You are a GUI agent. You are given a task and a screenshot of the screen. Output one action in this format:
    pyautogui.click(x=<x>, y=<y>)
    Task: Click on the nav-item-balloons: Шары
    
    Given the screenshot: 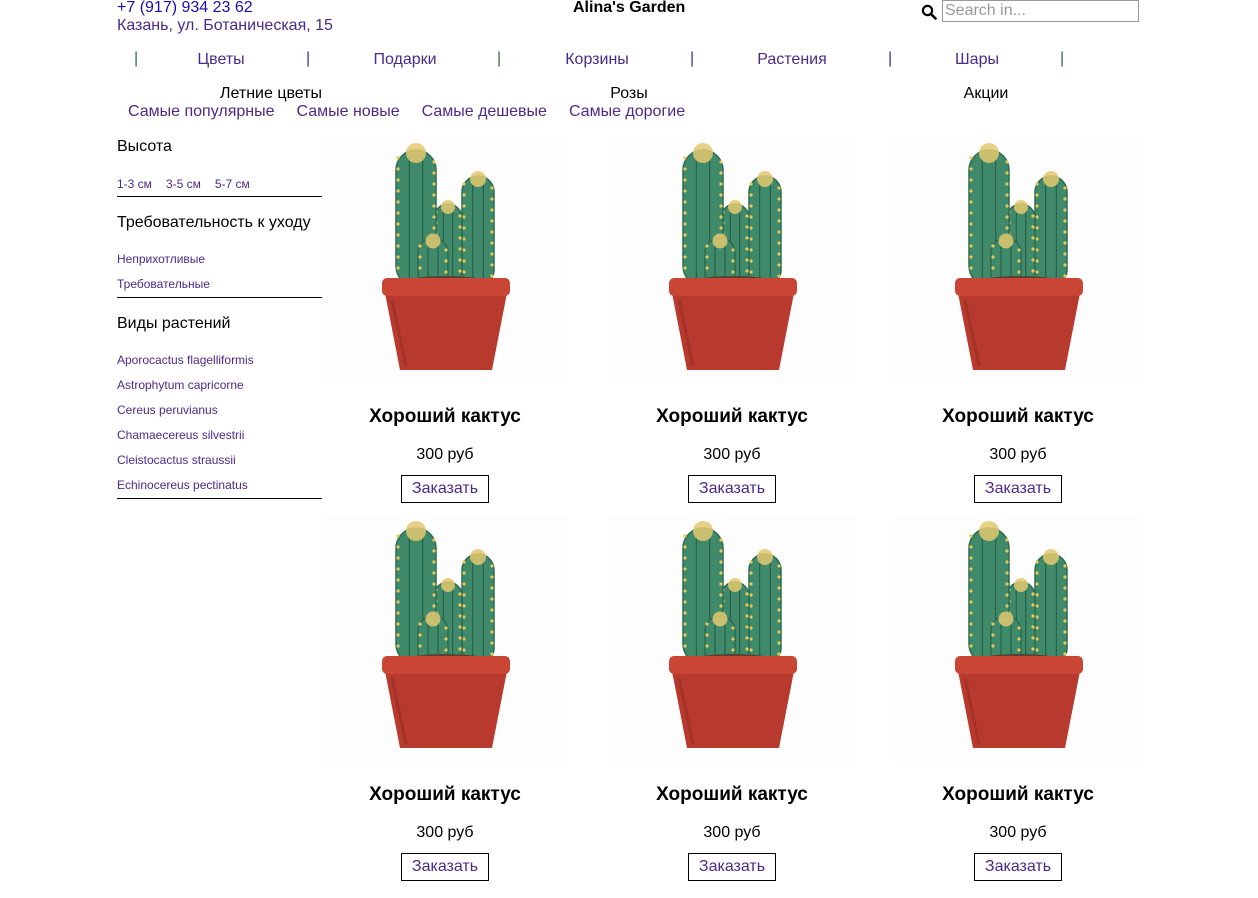 What is the action you would take?
    pyautogui.click(x=977, y=60)
    